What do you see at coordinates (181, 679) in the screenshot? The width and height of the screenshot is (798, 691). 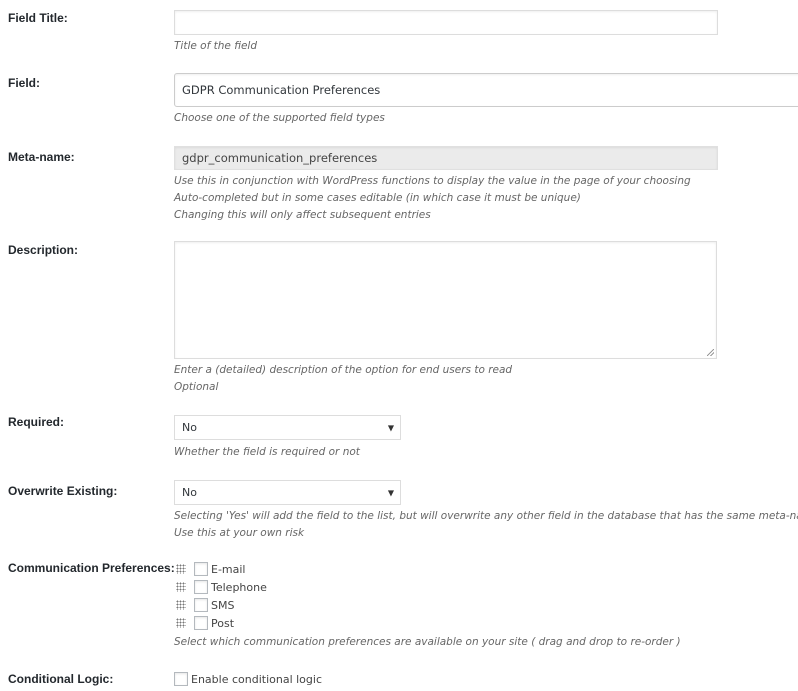 I see `conditional-logic-checkbox` at bounding box center [181, 679].